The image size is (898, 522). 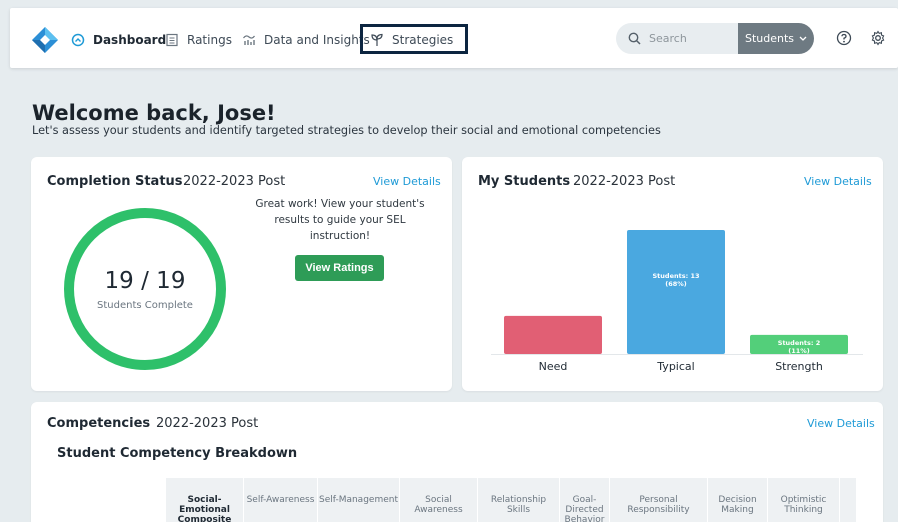 What do you see at coordinates (115, 181) in the screenshot?
I see `completion-title: Completion Status` at bounding box center [115, 181].